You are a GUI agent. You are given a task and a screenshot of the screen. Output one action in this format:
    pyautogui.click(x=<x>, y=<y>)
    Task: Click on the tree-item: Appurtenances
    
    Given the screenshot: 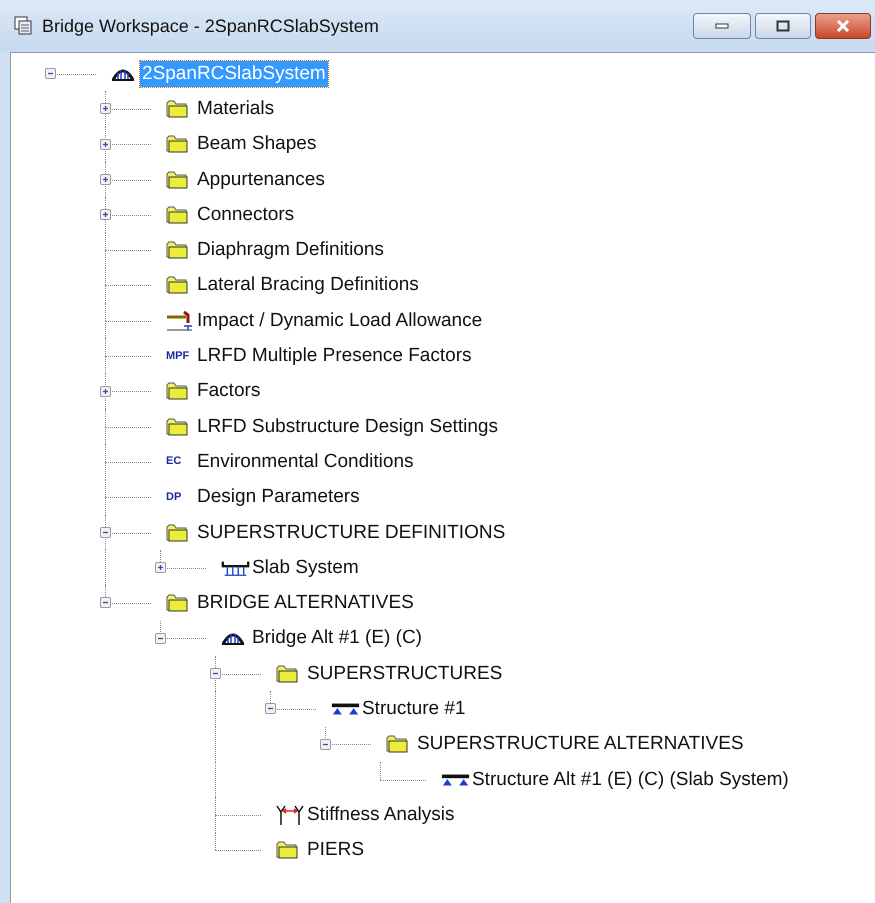 What is the action you would take?
    pyautogui.click(x=261, y=179)
    